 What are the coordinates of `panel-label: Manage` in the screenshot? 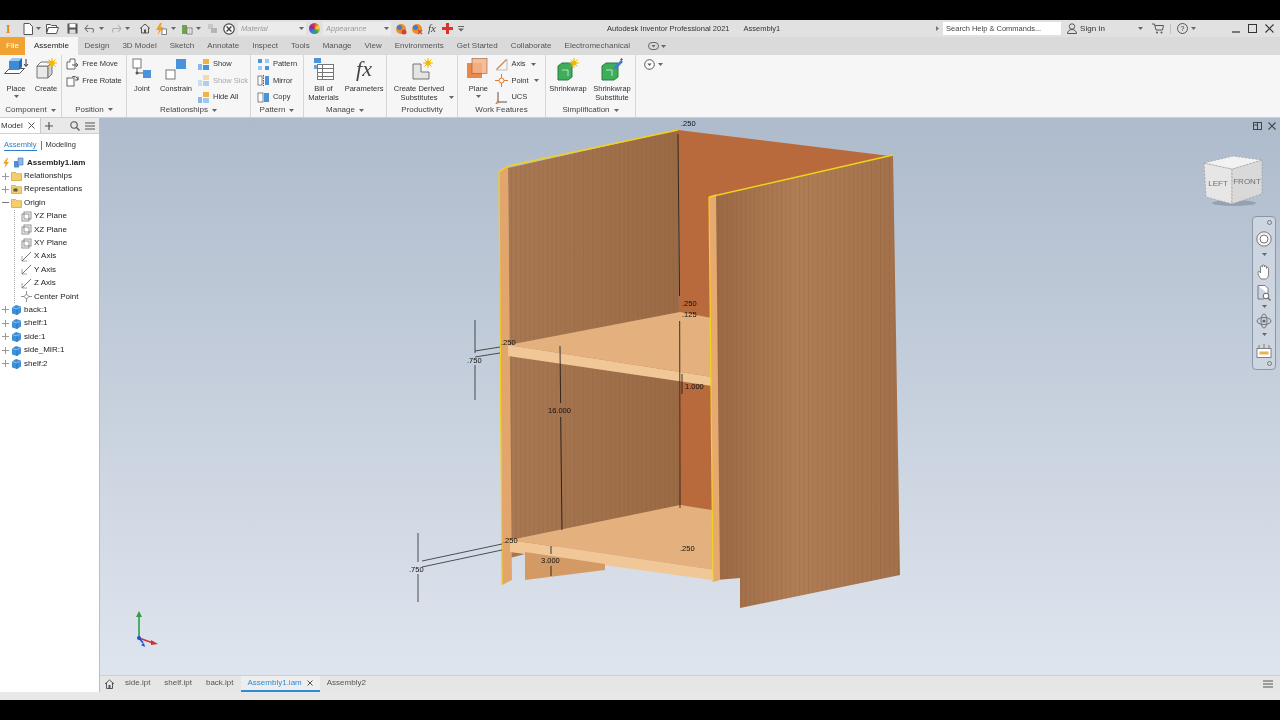 It's located at (345, 110).